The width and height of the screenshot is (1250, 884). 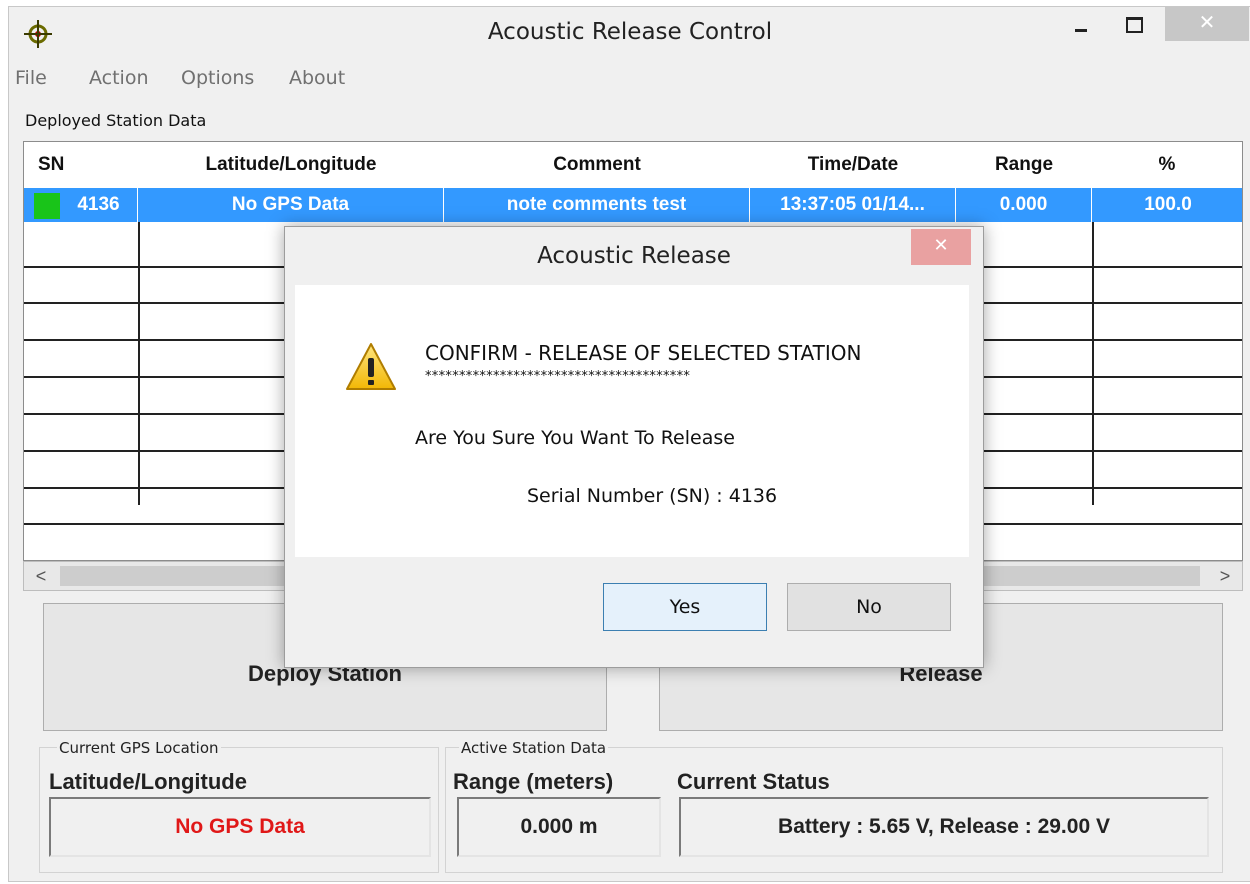 What do you see at coordinates (1024, 205) in the screenshot?
I see `cell-range: 0.000` at bounding box center [1024, 205].